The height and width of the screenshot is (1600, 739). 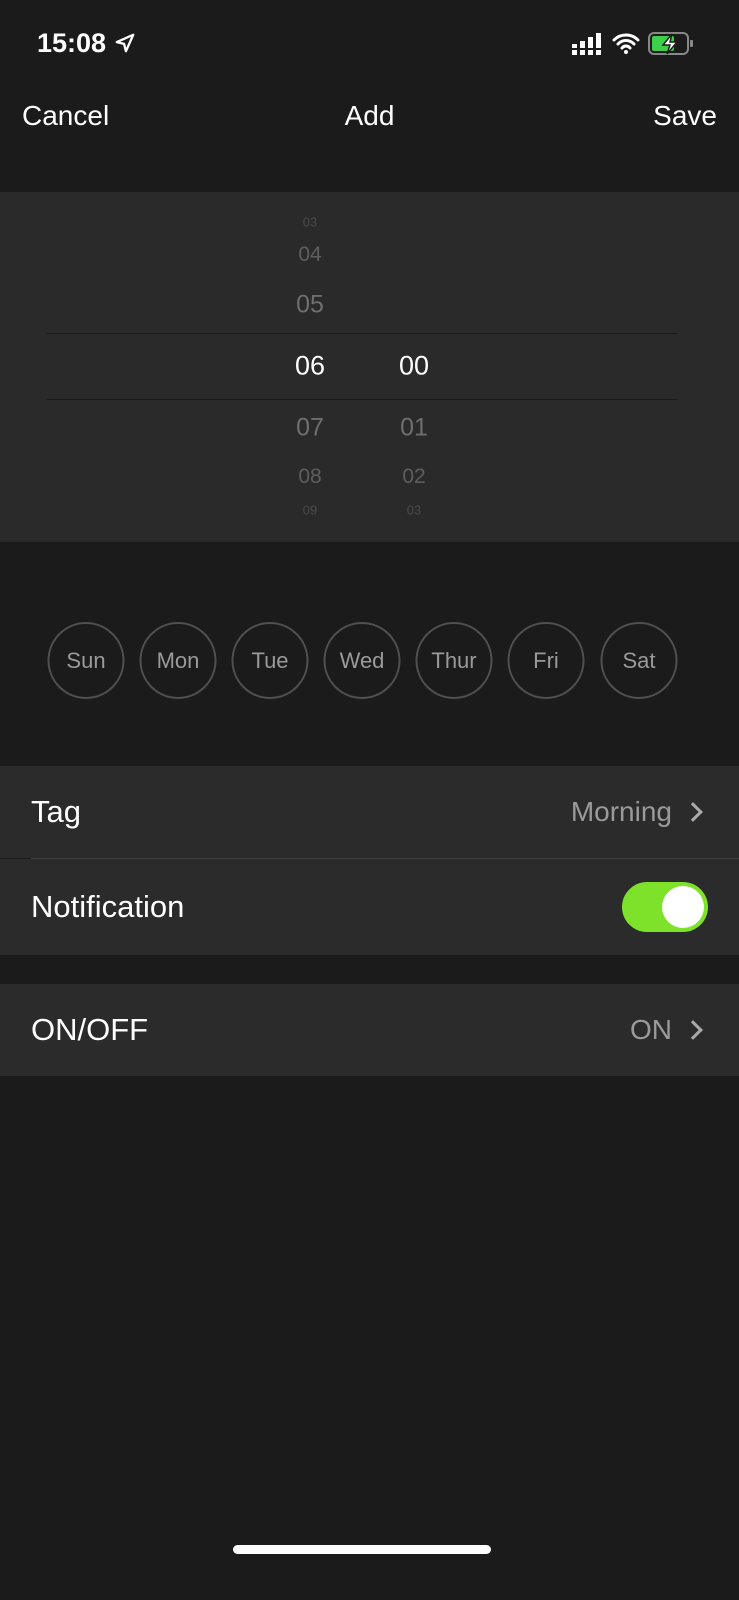 I want to click on location-arrow-icon, so click(x=124, y=43).